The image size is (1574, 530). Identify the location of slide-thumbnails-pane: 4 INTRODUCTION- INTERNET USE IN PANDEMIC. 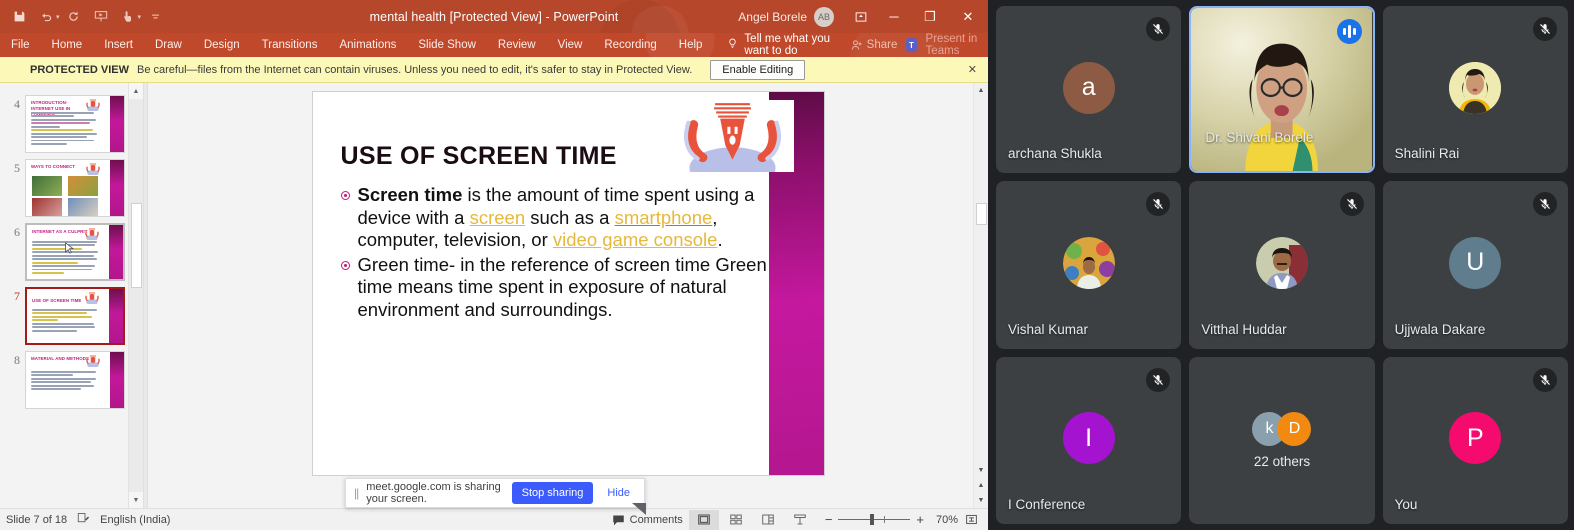
(71, 295).